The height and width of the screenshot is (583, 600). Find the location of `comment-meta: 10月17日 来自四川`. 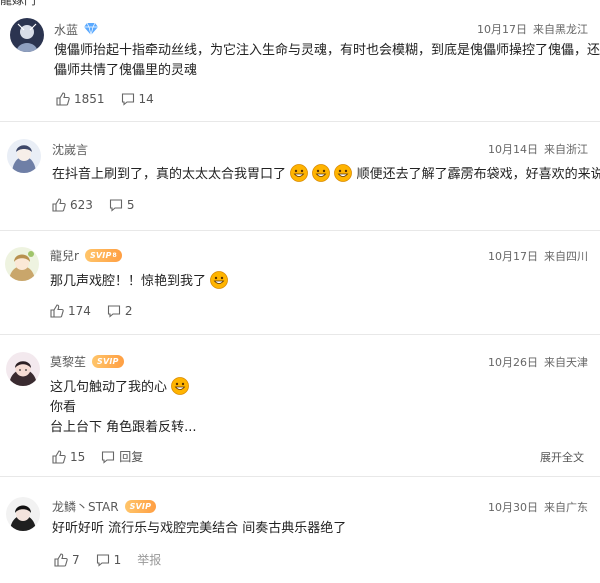

comment-meta: 10月17日 来自四川 is located at coordinates (538, 256).